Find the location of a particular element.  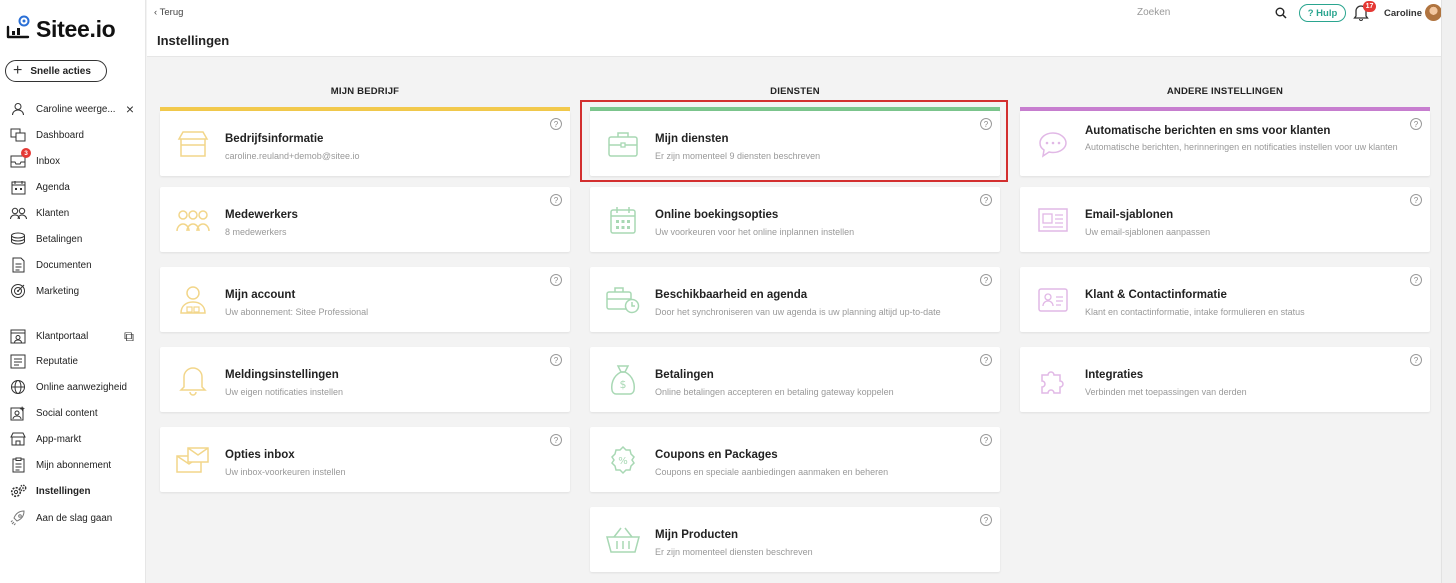

sidebar-item-klanten: Klanten is located at coordinates (73, 213).